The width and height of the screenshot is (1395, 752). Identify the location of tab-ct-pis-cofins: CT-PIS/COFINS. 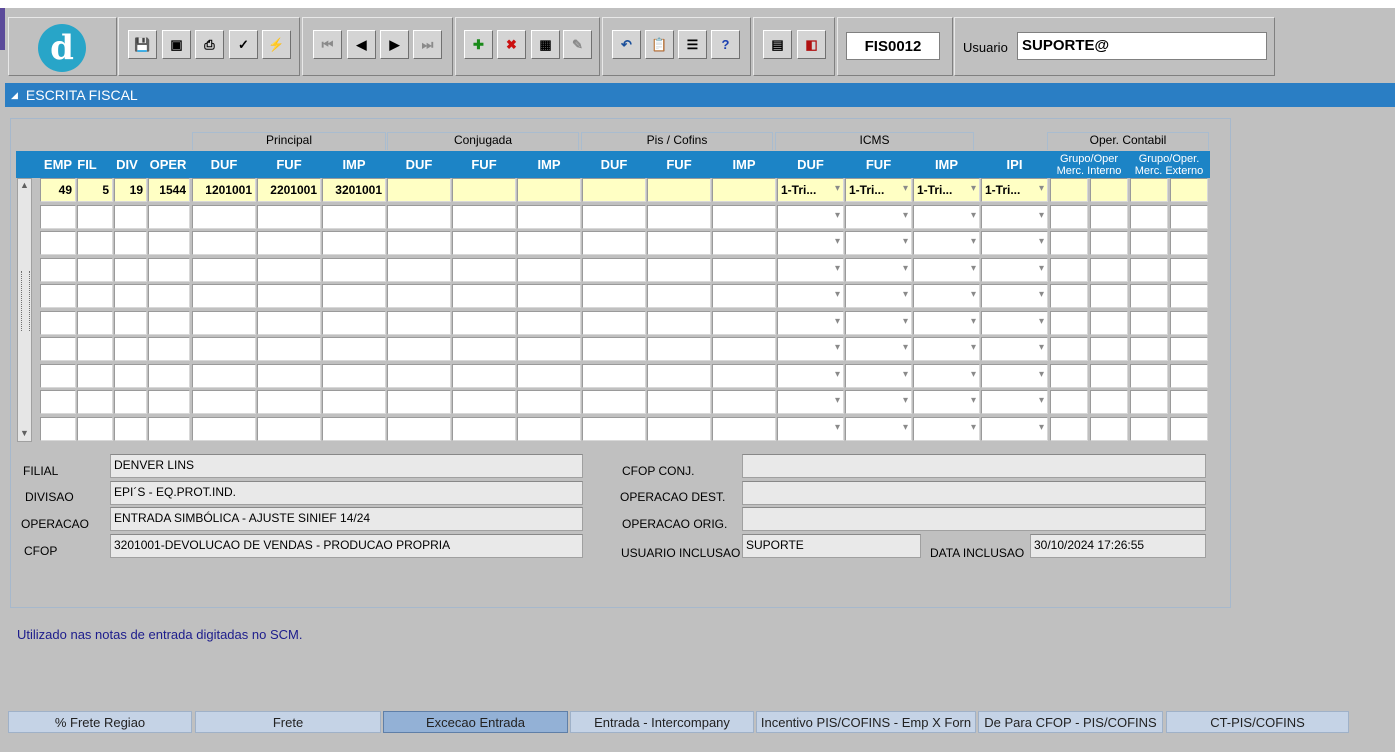
(1257, 722).